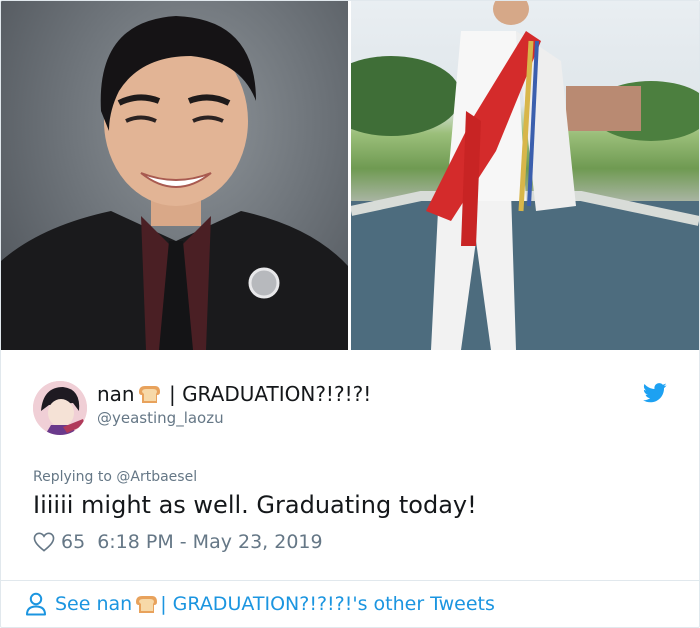  Describe the element at coordinates (234, 418) in the screenshot. I see `user-handle: @yeasting_laozu` at that location.